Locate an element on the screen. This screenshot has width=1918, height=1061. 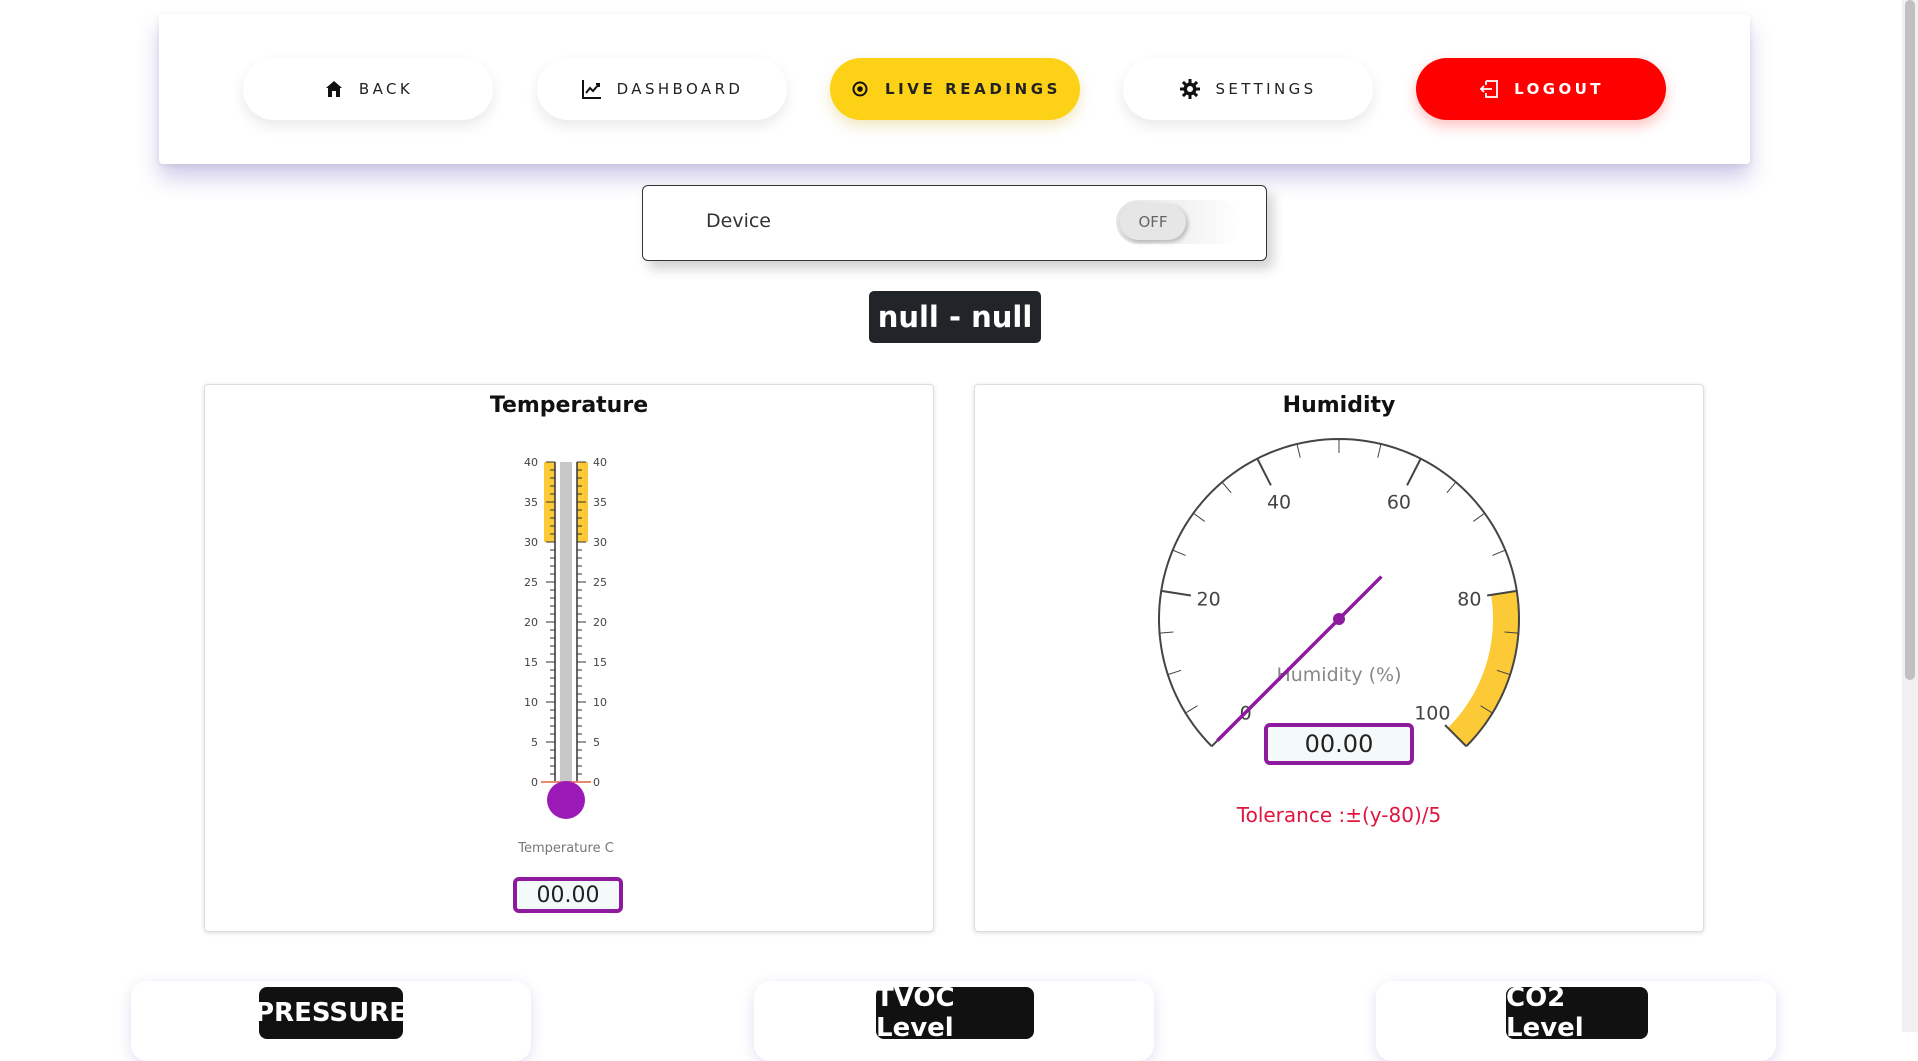
thermometer-bulb is located at coordinates (566, 800).